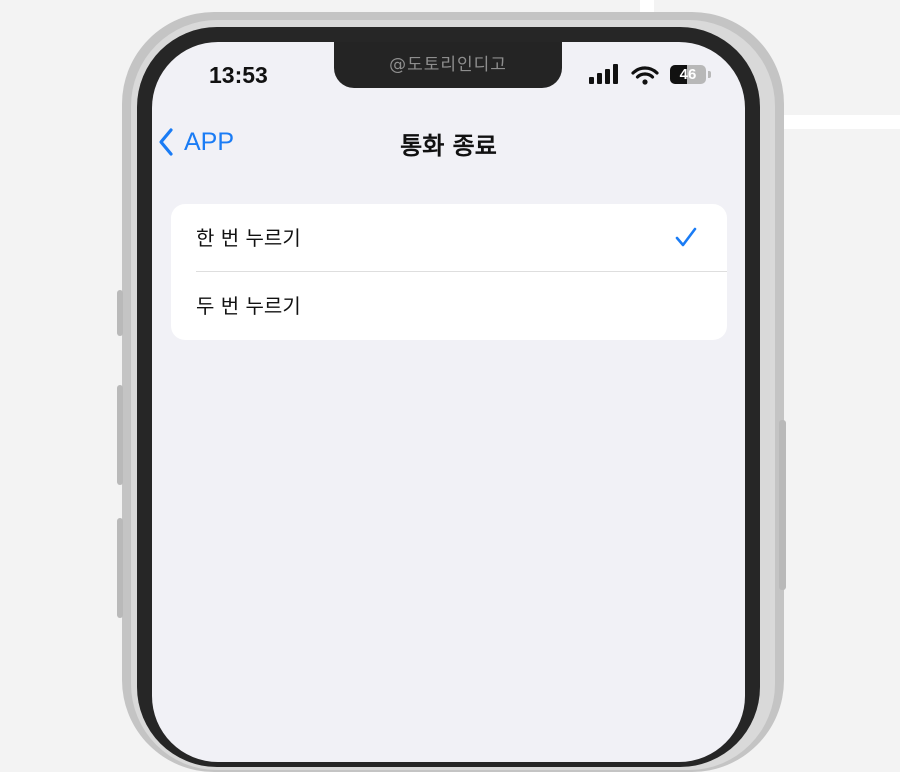 The width and height of the screenshot is (900, 772). I want to click on battery-nub, so click(709, 74).